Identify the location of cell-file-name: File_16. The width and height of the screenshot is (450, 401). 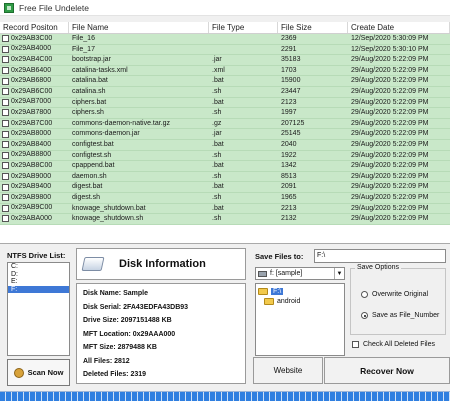
(83, 38).